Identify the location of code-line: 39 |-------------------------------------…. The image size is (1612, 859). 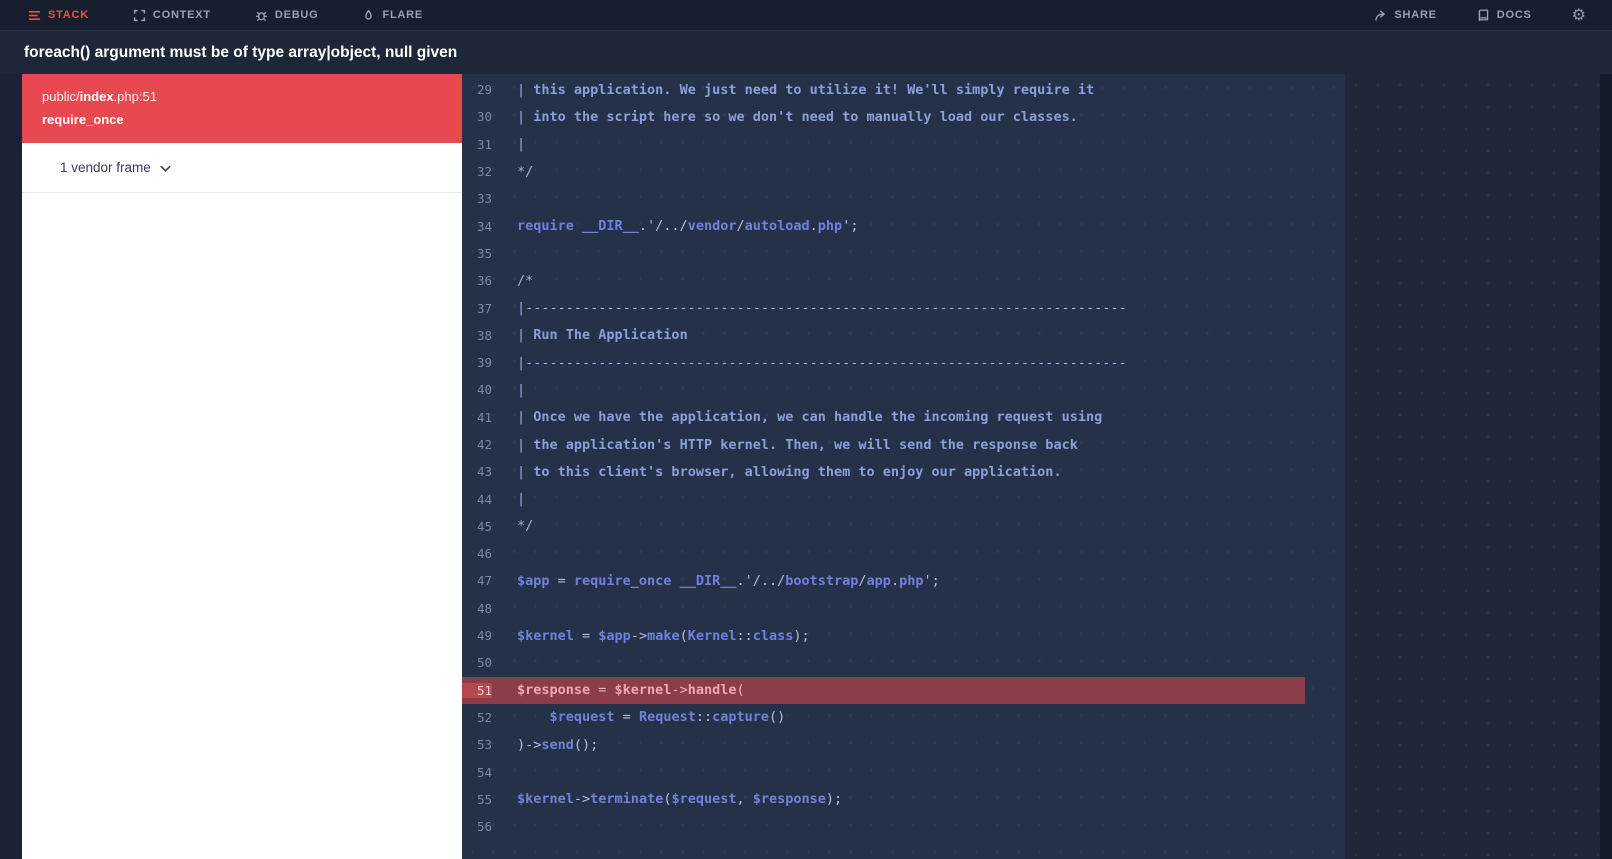
(903, 362).